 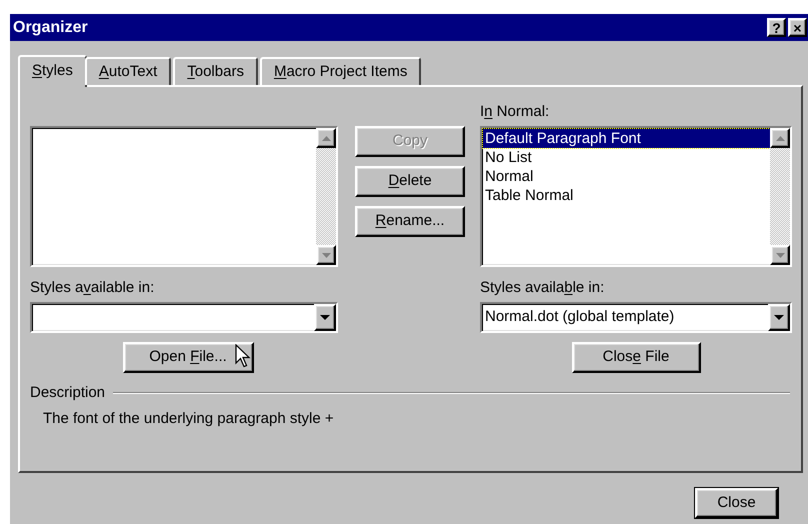 What do you see at coordinates (410, 181) in the screenshot?
I see `action-button: Delete` at bounding box center [410, 181].